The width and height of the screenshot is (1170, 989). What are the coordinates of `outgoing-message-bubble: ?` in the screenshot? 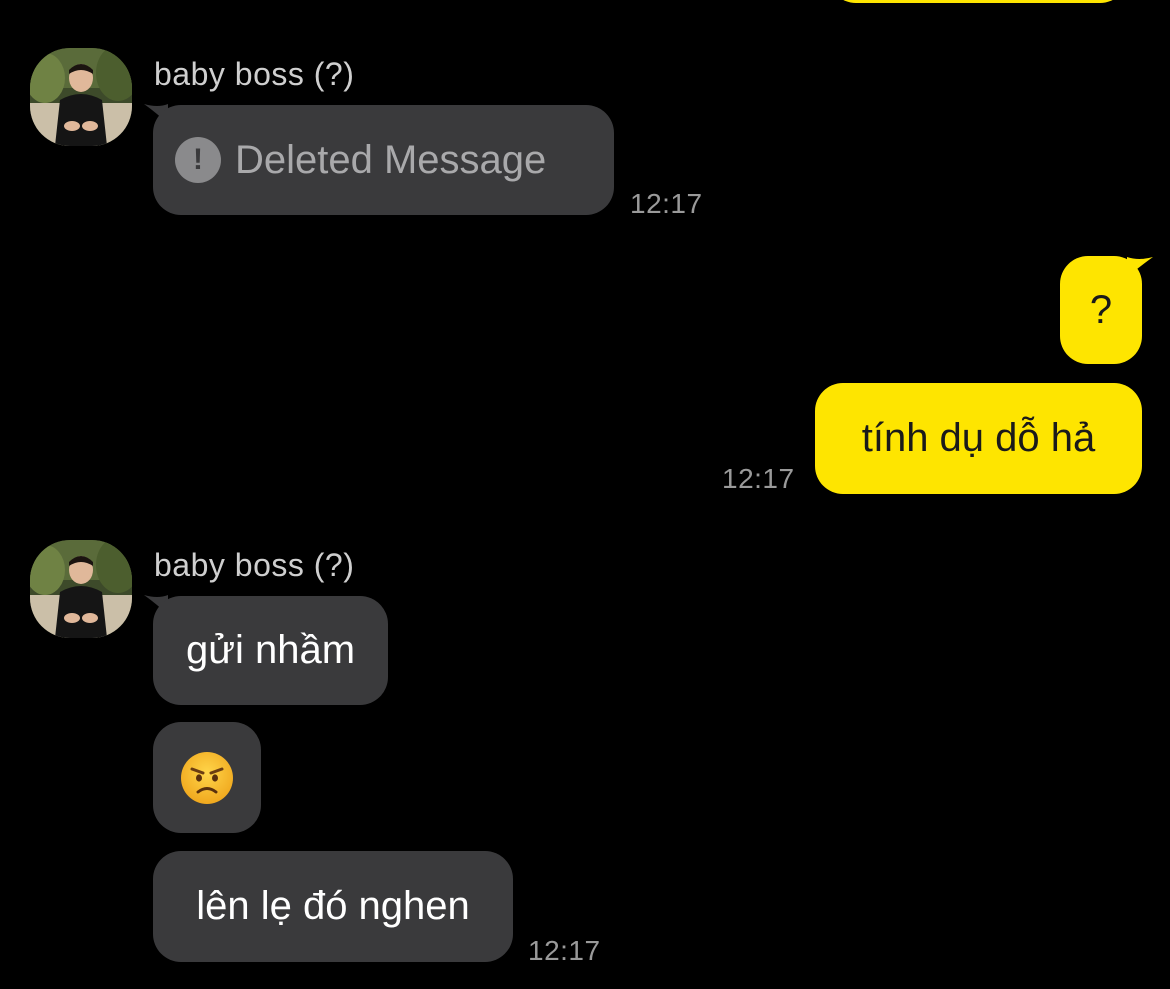 It's located at (1101, 310).